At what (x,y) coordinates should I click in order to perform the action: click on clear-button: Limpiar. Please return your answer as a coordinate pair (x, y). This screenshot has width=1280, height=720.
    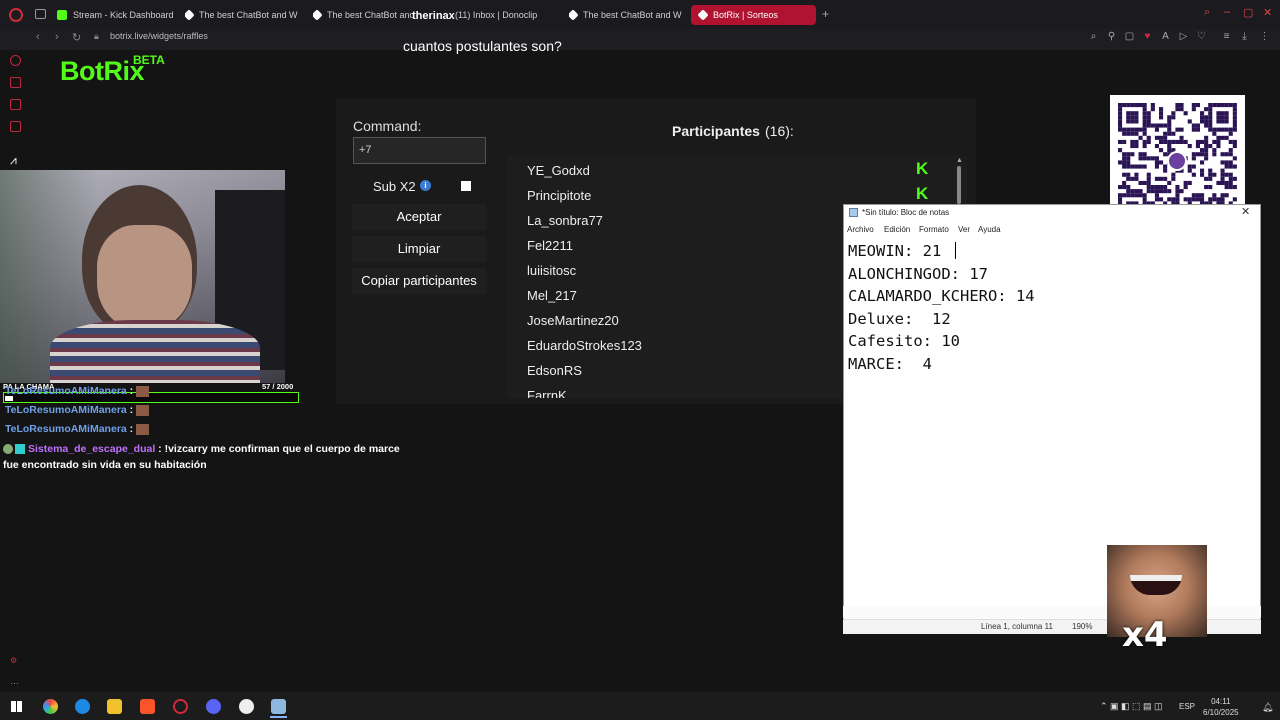
    Looking at the image, I should click on (419, 249).